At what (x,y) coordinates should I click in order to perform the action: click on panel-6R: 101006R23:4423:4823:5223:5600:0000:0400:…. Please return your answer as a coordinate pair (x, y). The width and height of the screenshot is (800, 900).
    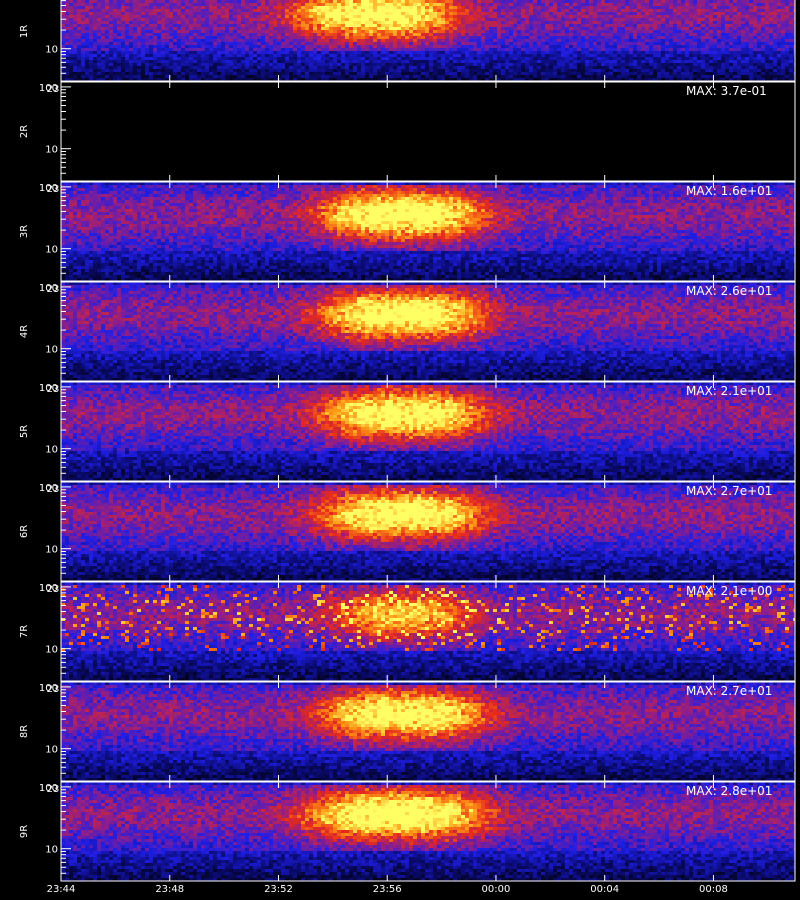
    Looking at the image, I should click on (407, 538).